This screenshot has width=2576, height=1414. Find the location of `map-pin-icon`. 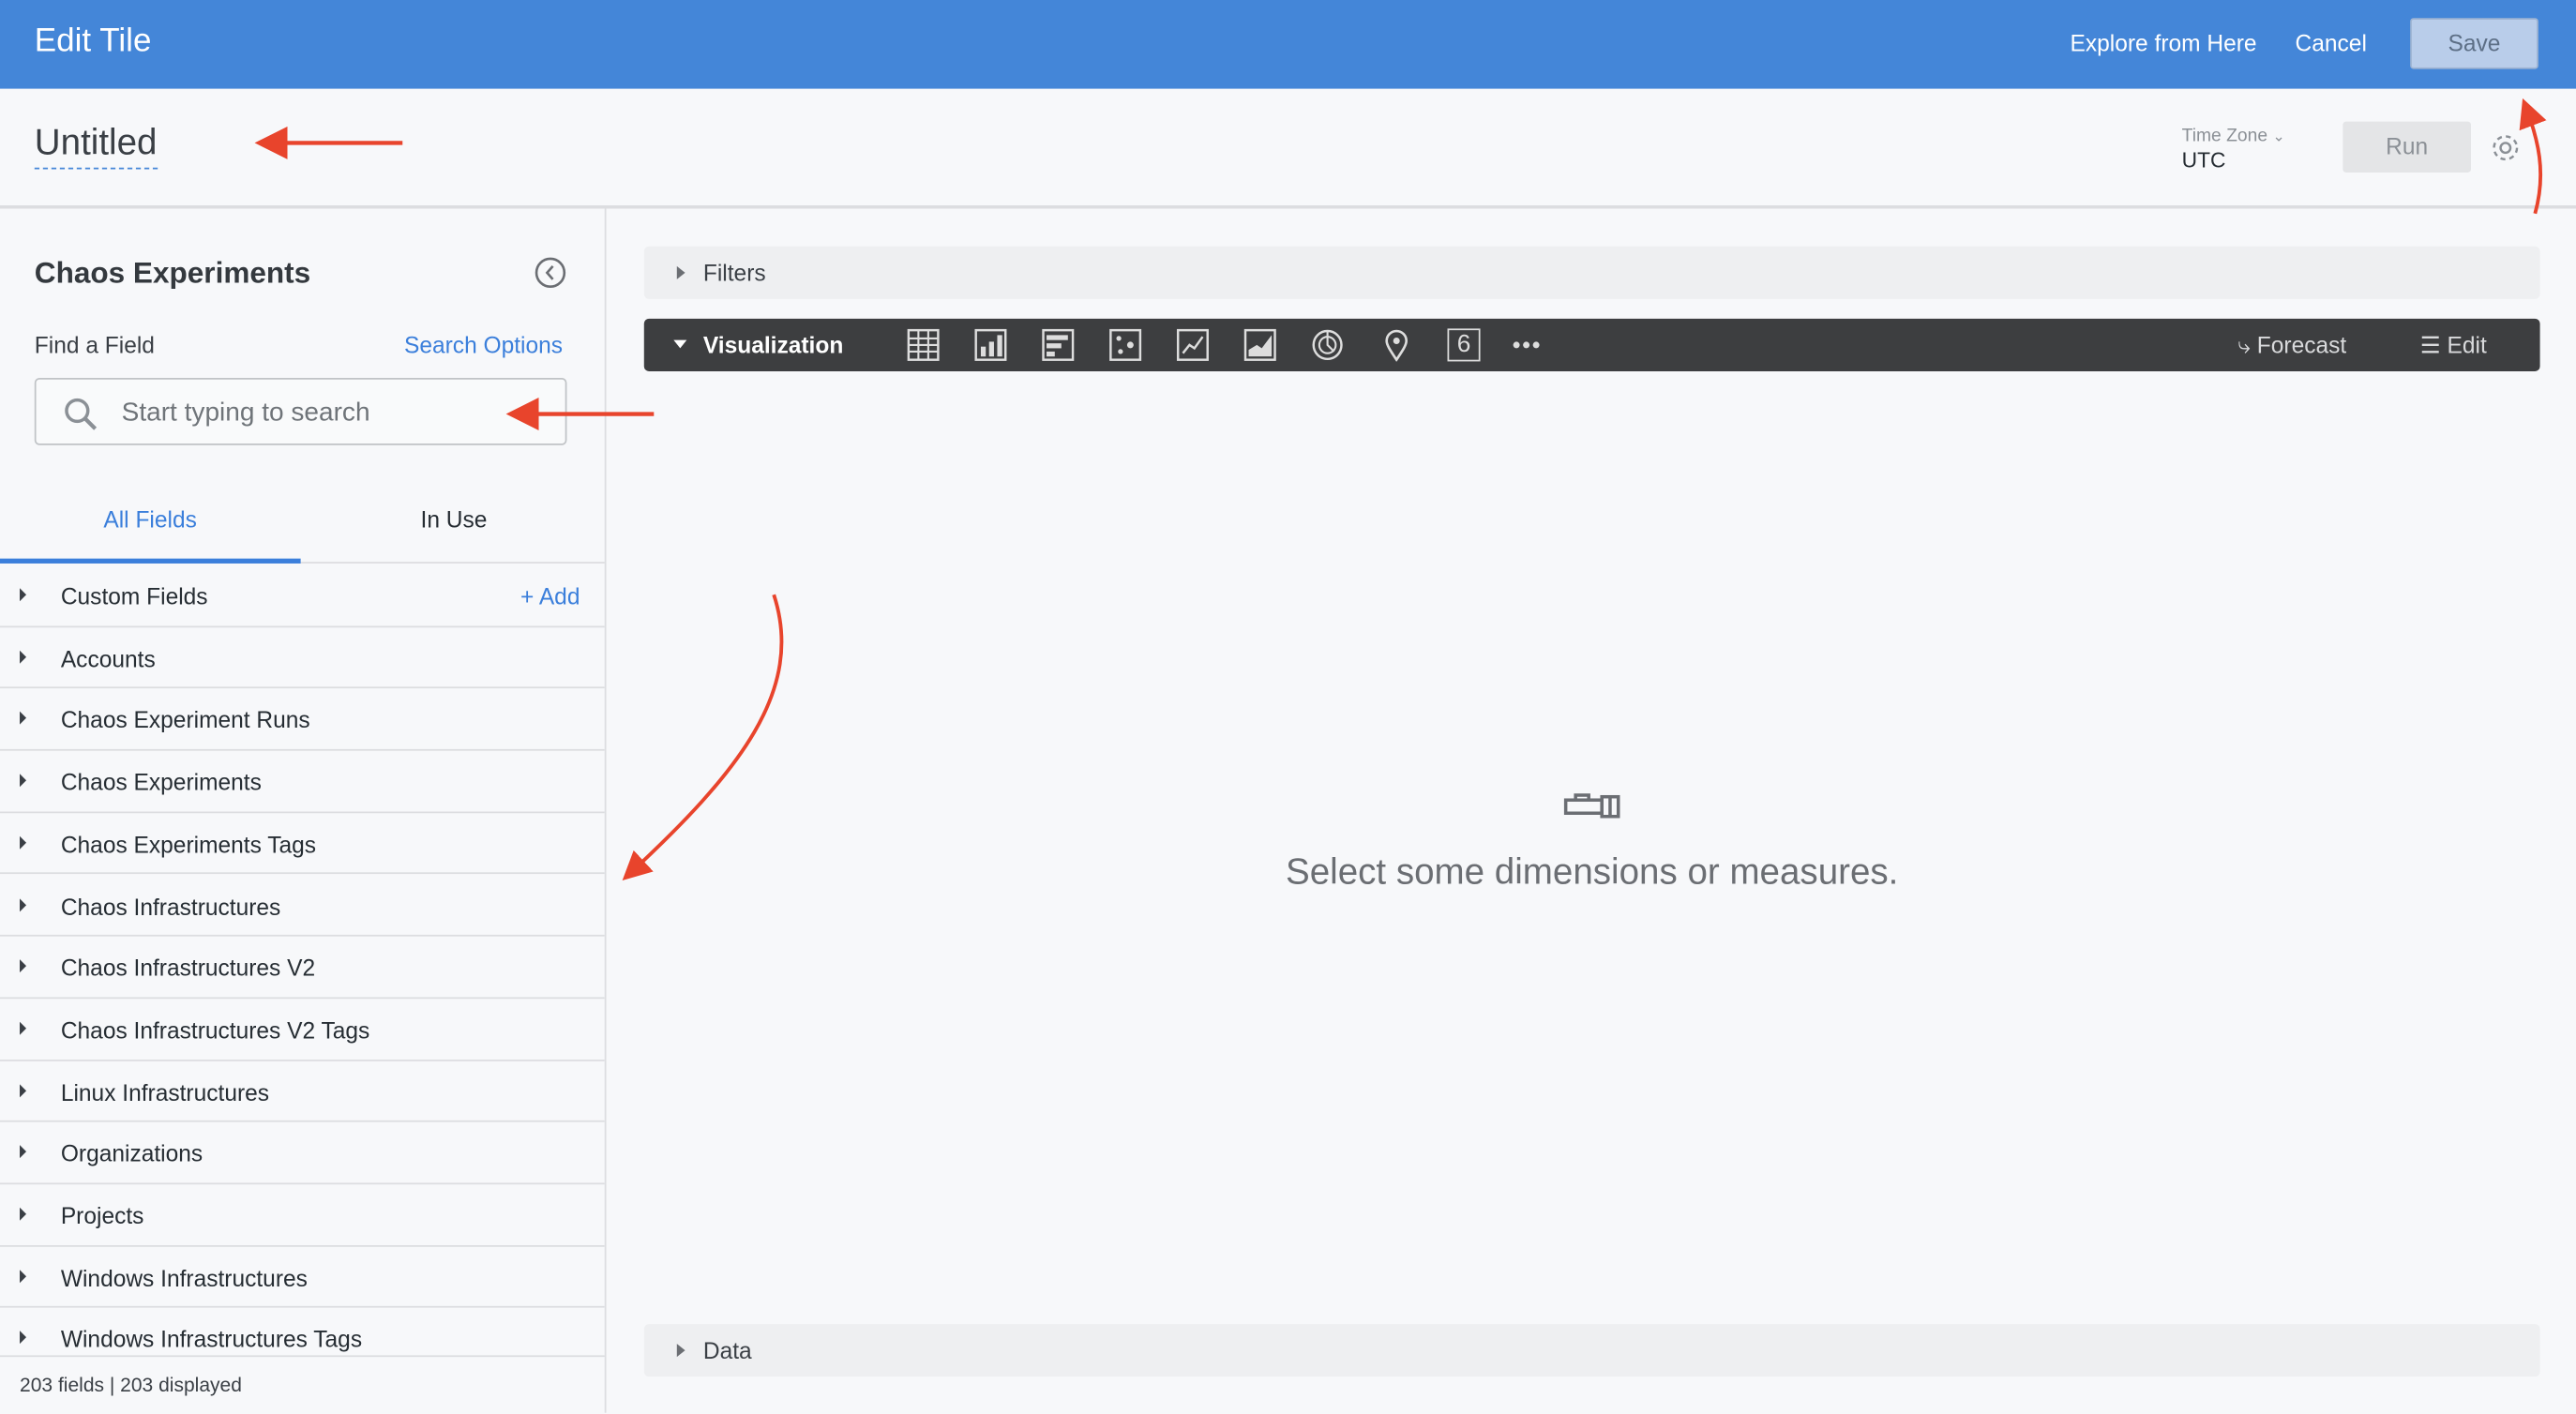

map-pin-icon is located at coordinates (1396, 345).